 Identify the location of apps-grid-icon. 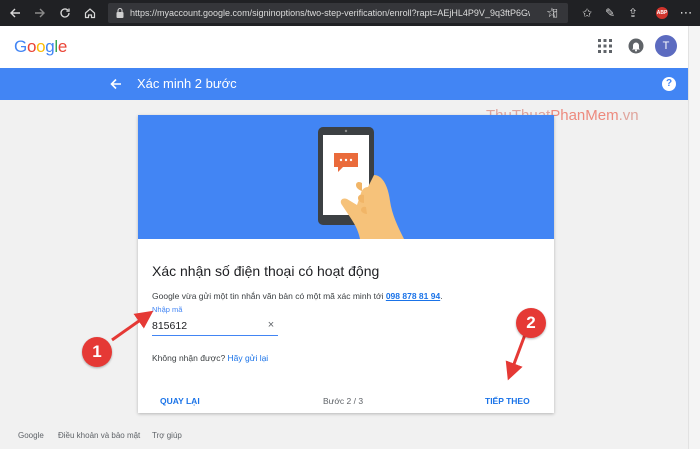
(605, 46).